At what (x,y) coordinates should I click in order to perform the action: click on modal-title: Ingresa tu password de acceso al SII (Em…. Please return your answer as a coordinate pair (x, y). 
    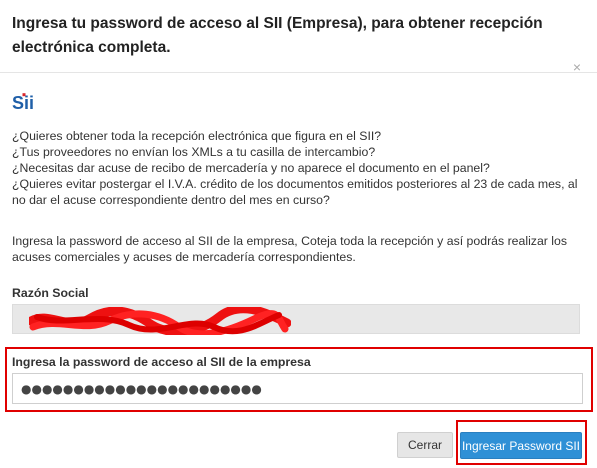
    Looking at the image, I should click on (277, 35).